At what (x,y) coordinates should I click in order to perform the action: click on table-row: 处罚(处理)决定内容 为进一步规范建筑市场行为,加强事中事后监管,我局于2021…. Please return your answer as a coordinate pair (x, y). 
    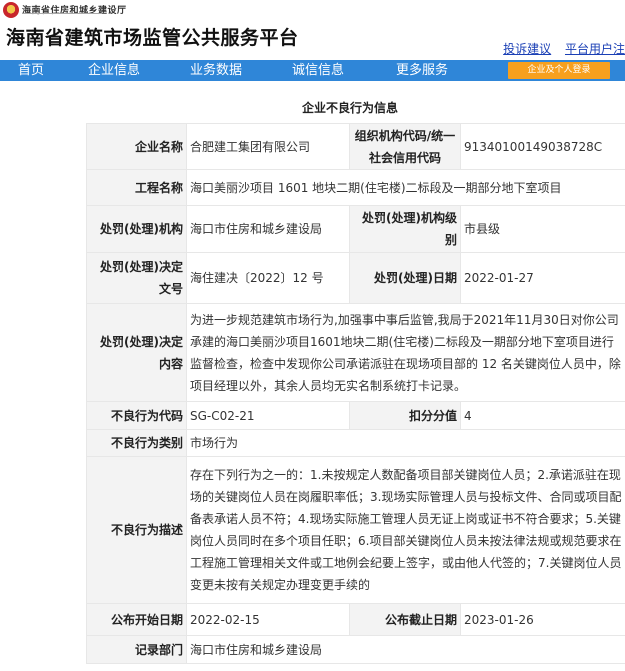
    Looking at the image, I should click on (355, 352).